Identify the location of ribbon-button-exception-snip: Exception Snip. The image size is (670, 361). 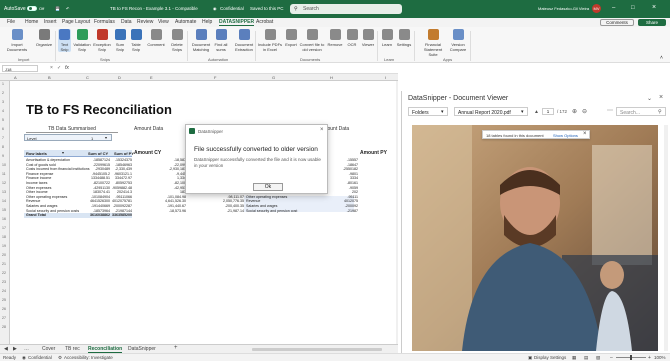
(102, 40).